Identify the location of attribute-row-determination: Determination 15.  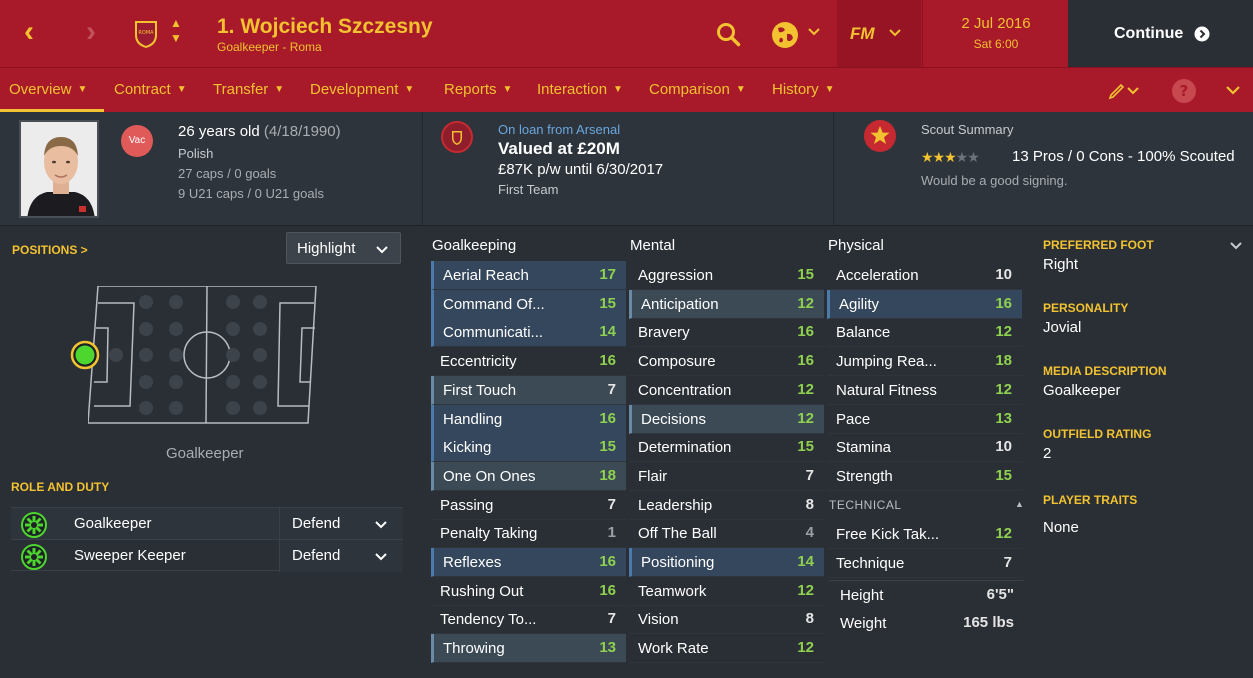
(726, 448).